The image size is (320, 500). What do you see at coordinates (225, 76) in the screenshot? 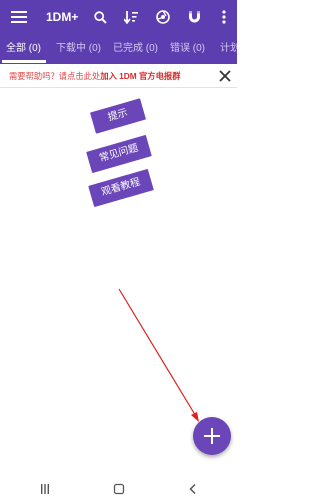
I see `close-icon` at bounding box center [225, 76].